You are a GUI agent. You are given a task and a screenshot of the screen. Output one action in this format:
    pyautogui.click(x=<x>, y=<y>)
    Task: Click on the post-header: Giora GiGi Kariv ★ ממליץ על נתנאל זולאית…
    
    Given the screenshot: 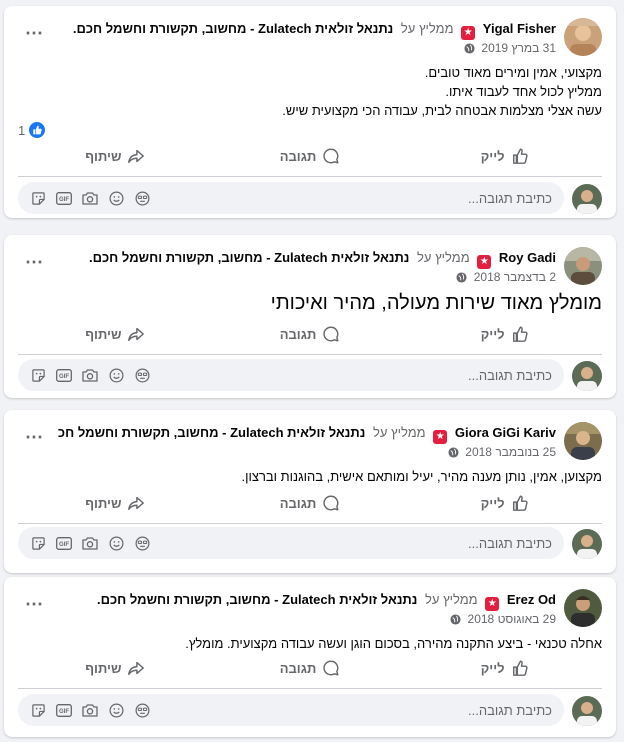 What is the action you would take?
    pyautogui.click(x=310, y=443)
    